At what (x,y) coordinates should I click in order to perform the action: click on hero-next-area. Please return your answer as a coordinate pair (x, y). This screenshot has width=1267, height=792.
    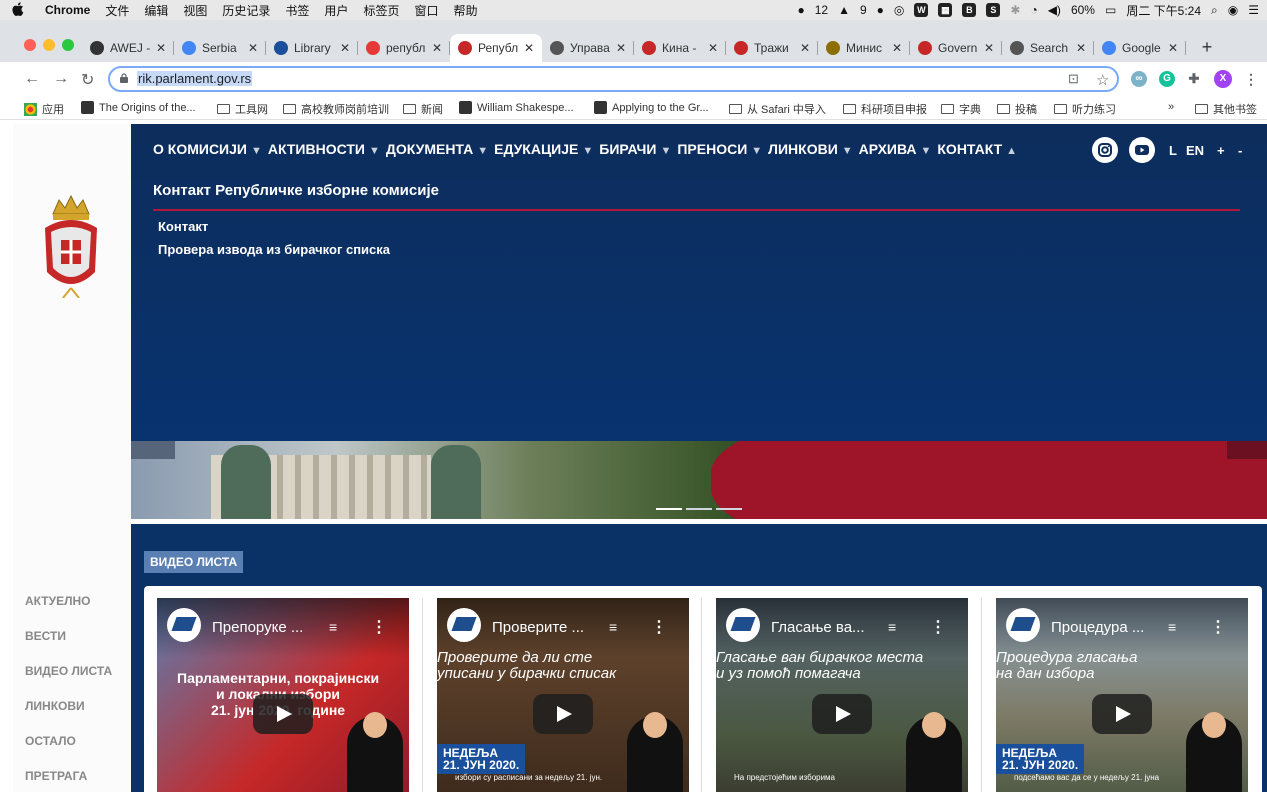
    Looking at the image, I should click on (1247, 450).